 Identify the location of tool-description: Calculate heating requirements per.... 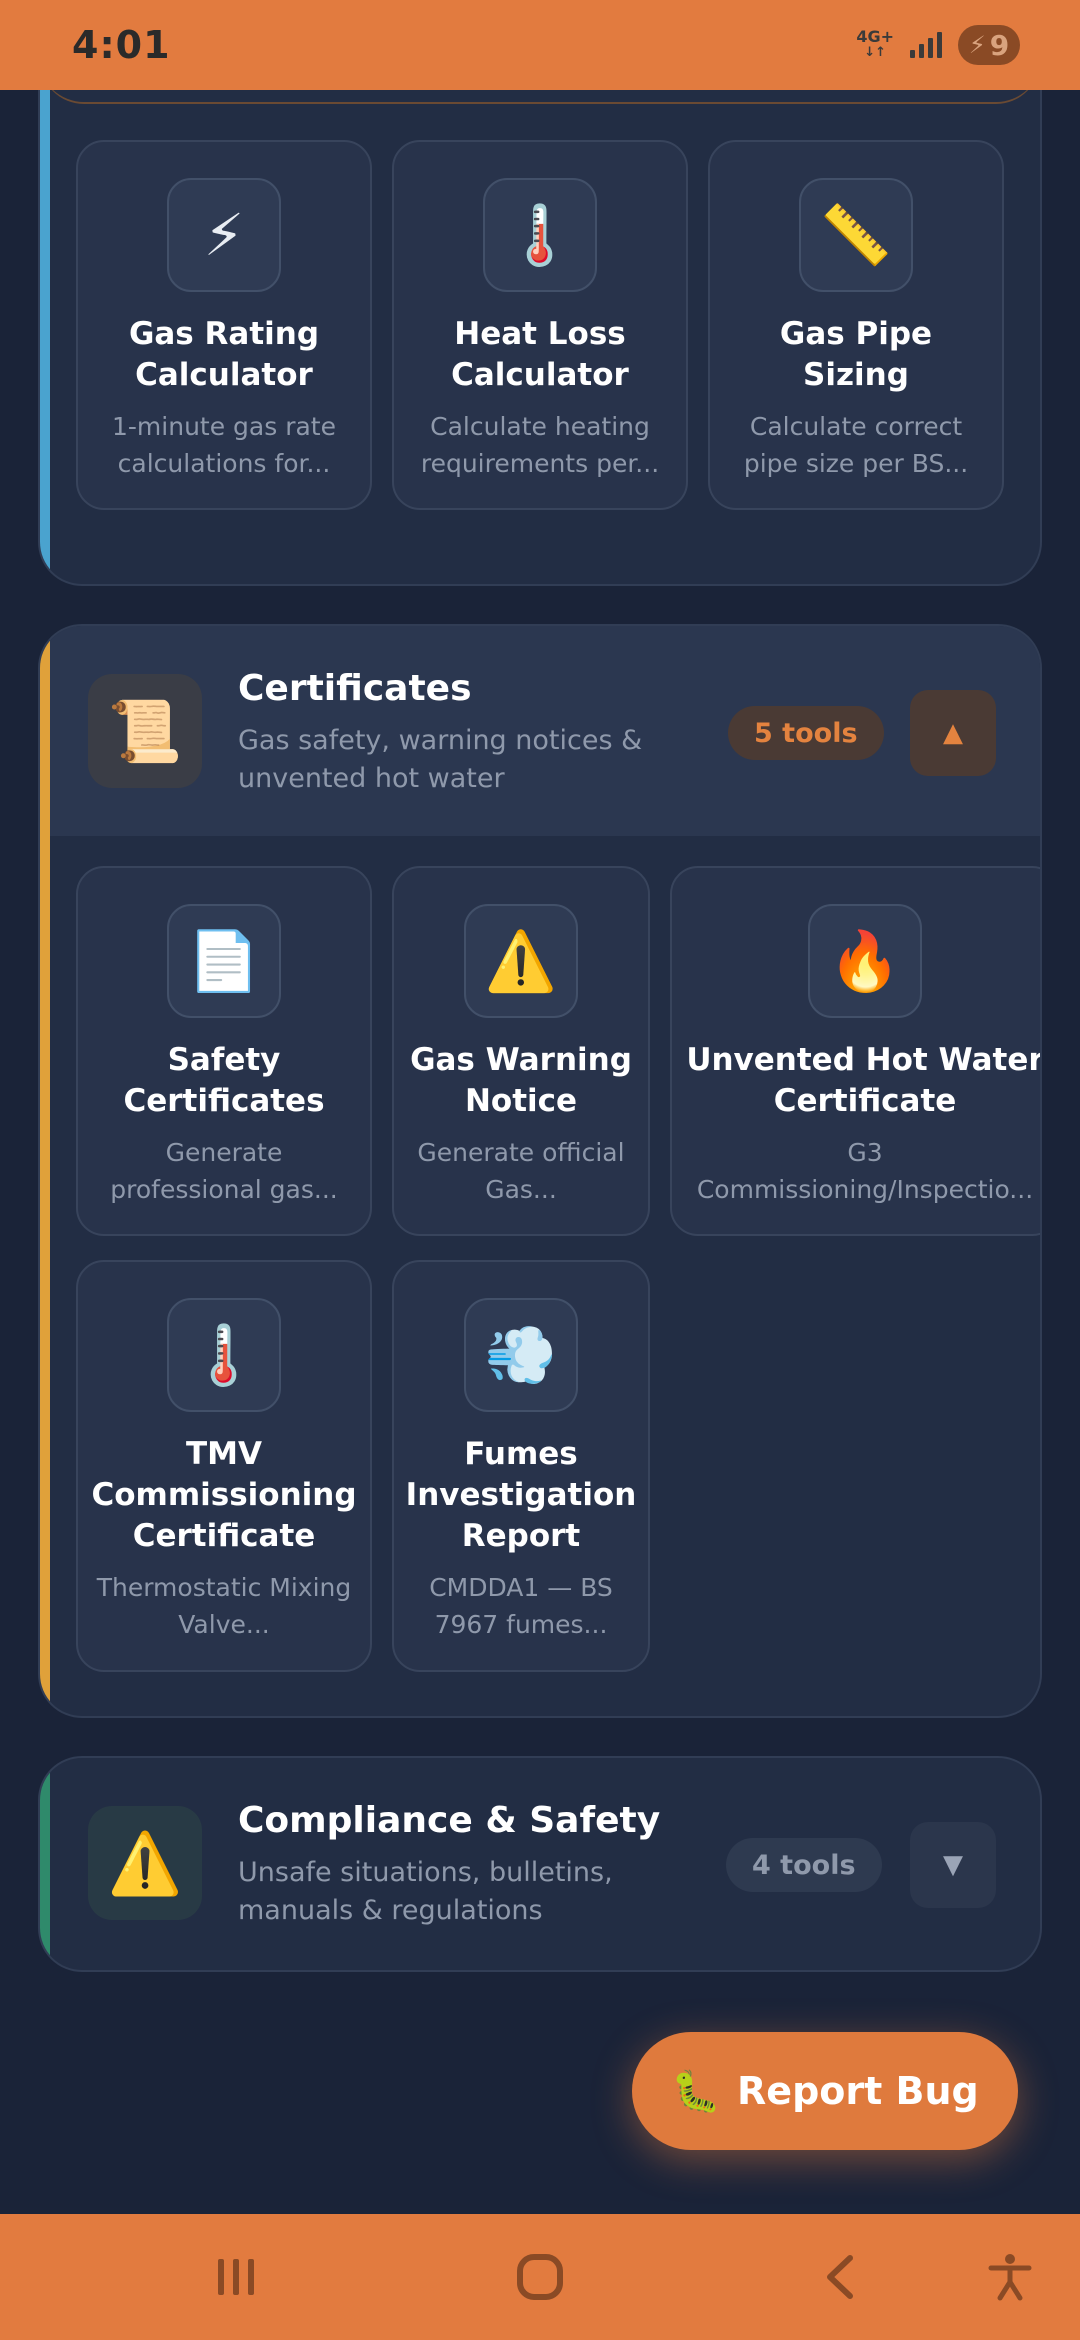
(540, 445).